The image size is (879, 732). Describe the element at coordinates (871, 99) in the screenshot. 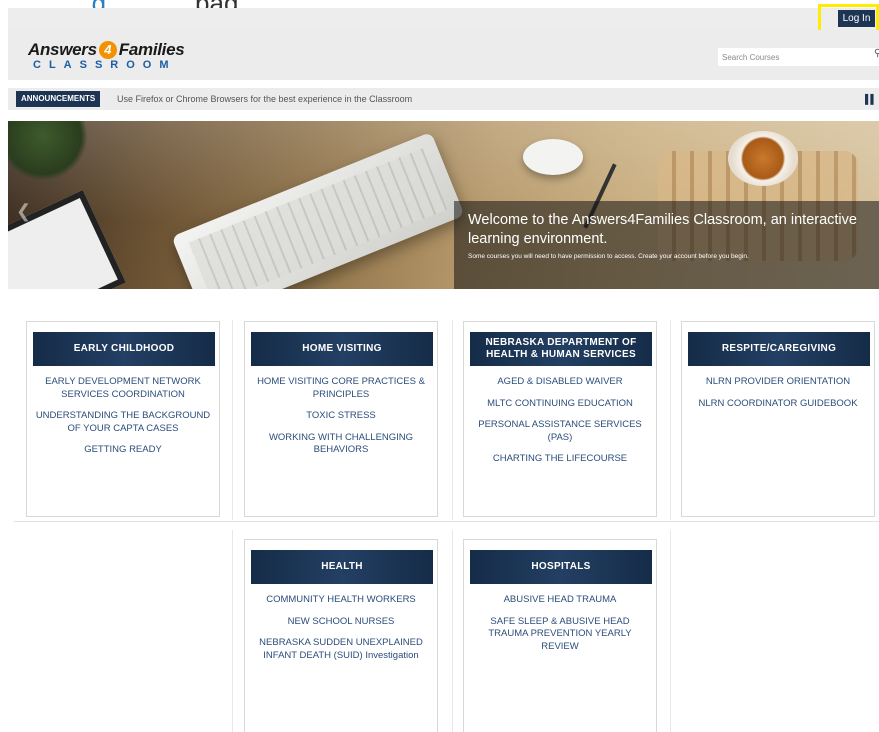

I see `pause-icon: ▌▌` at that location.